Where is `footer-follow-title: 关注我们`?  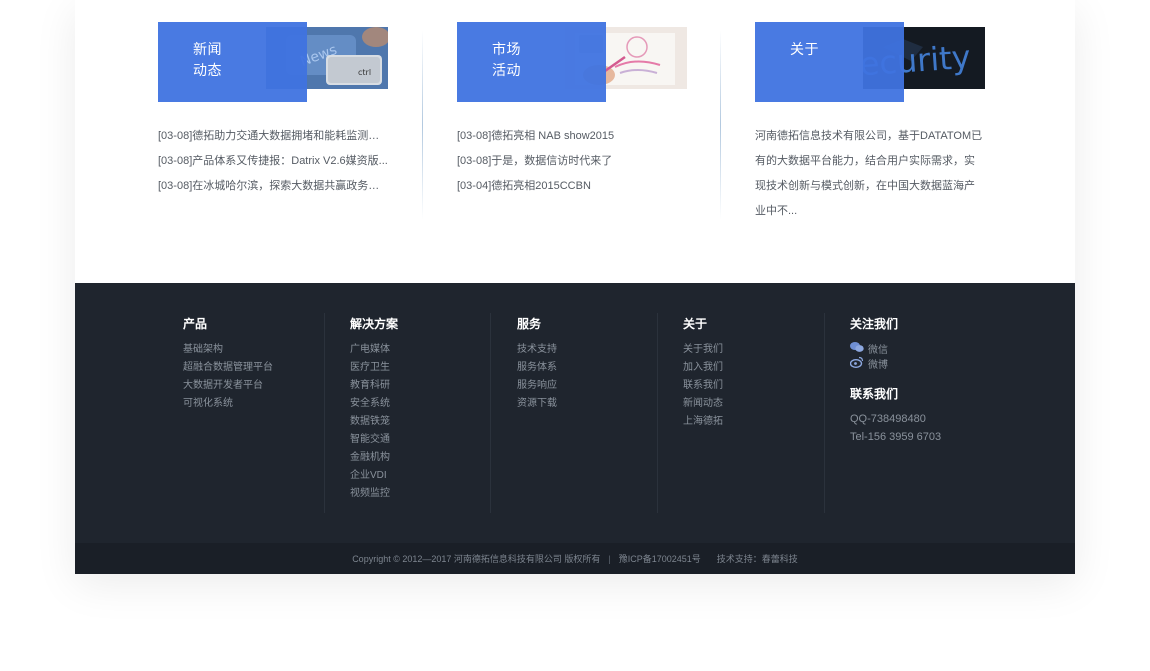
footer-follow-title: 关注我们 is located at coordinates (874, 324).